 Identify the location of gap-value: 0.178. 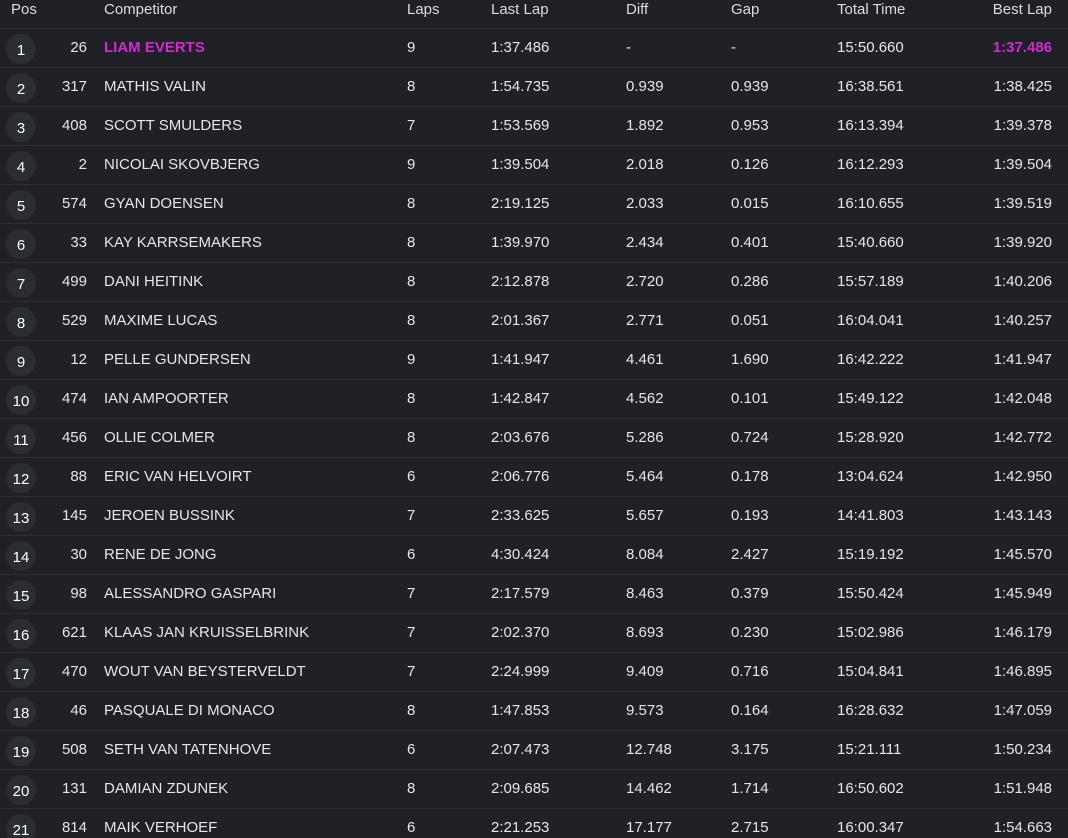
(750, 476).